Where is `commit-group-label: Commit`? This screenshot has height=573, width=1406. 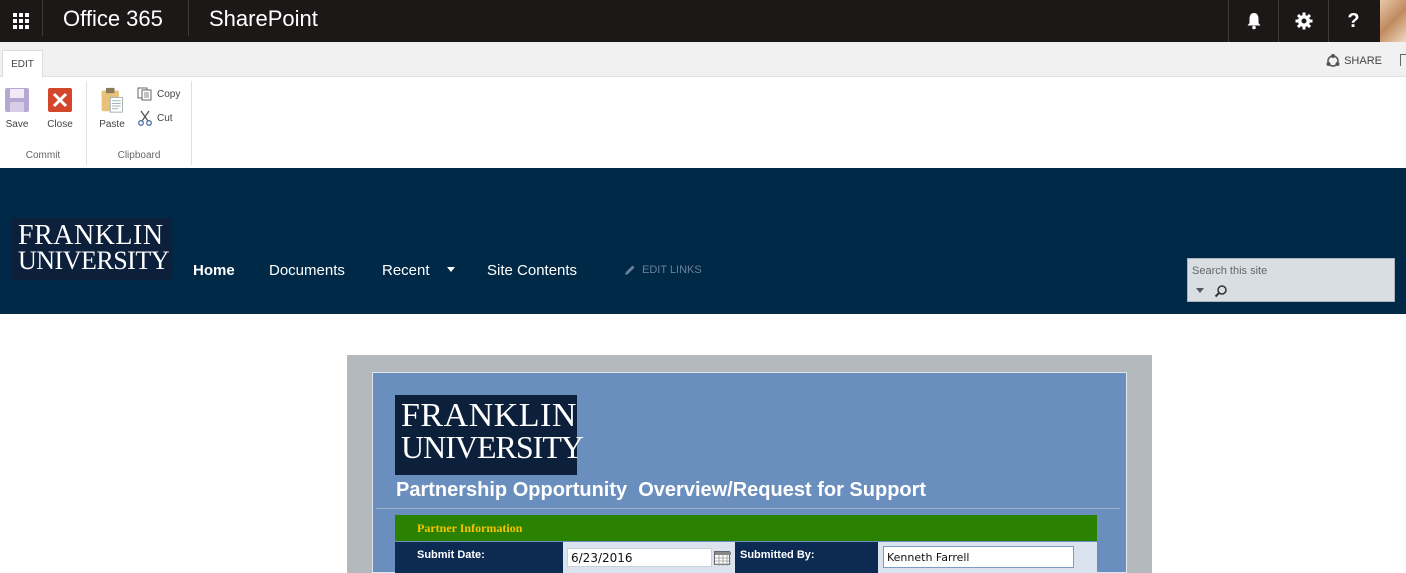 commit-group-label: Commit is located at coordinates (43, 155).